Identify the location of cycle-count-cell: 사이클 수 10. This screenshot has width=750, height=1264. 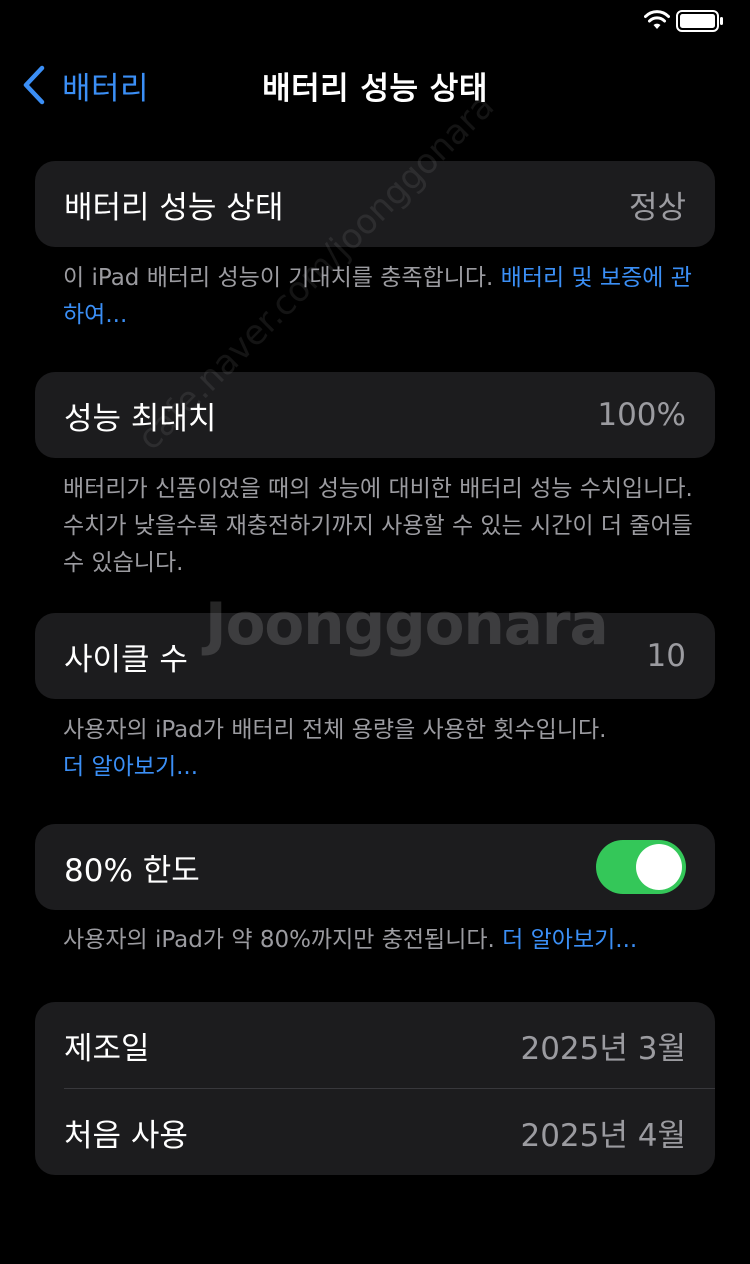
(375, 656).